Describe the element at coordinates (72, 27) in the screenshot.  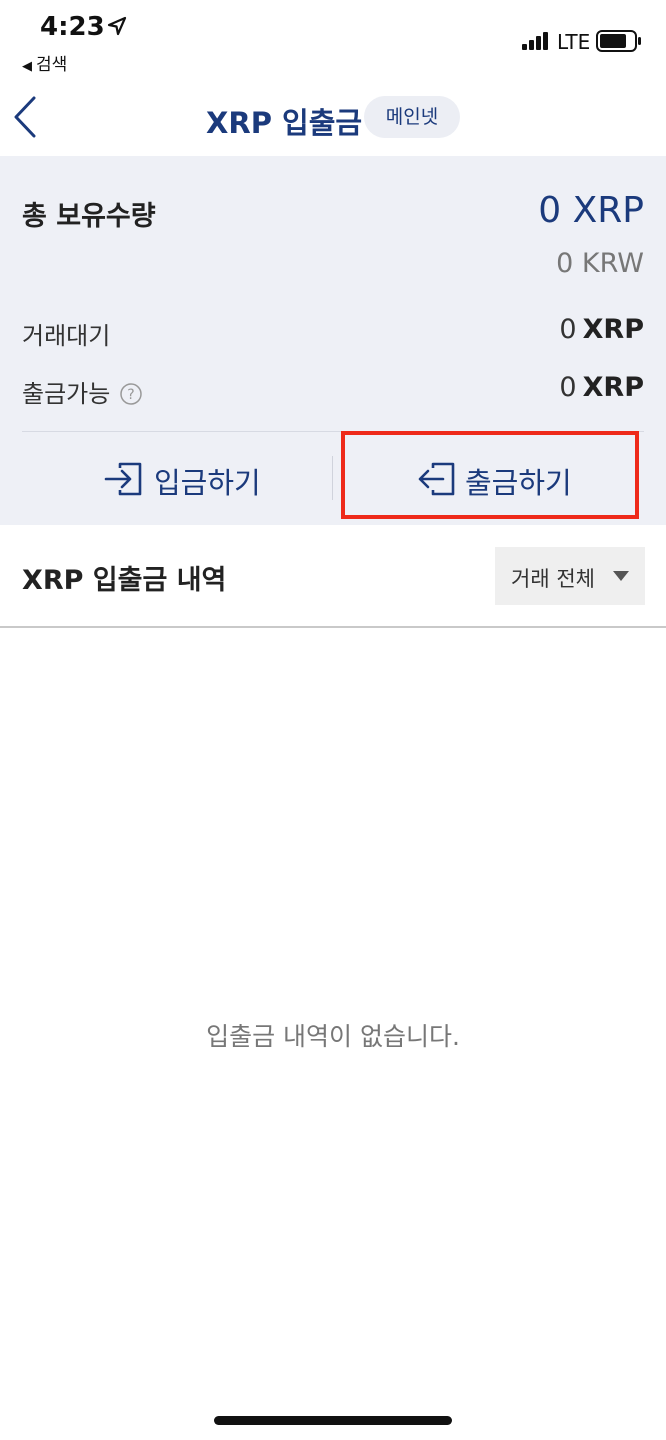
I see `status-time: 4:23` at that location.